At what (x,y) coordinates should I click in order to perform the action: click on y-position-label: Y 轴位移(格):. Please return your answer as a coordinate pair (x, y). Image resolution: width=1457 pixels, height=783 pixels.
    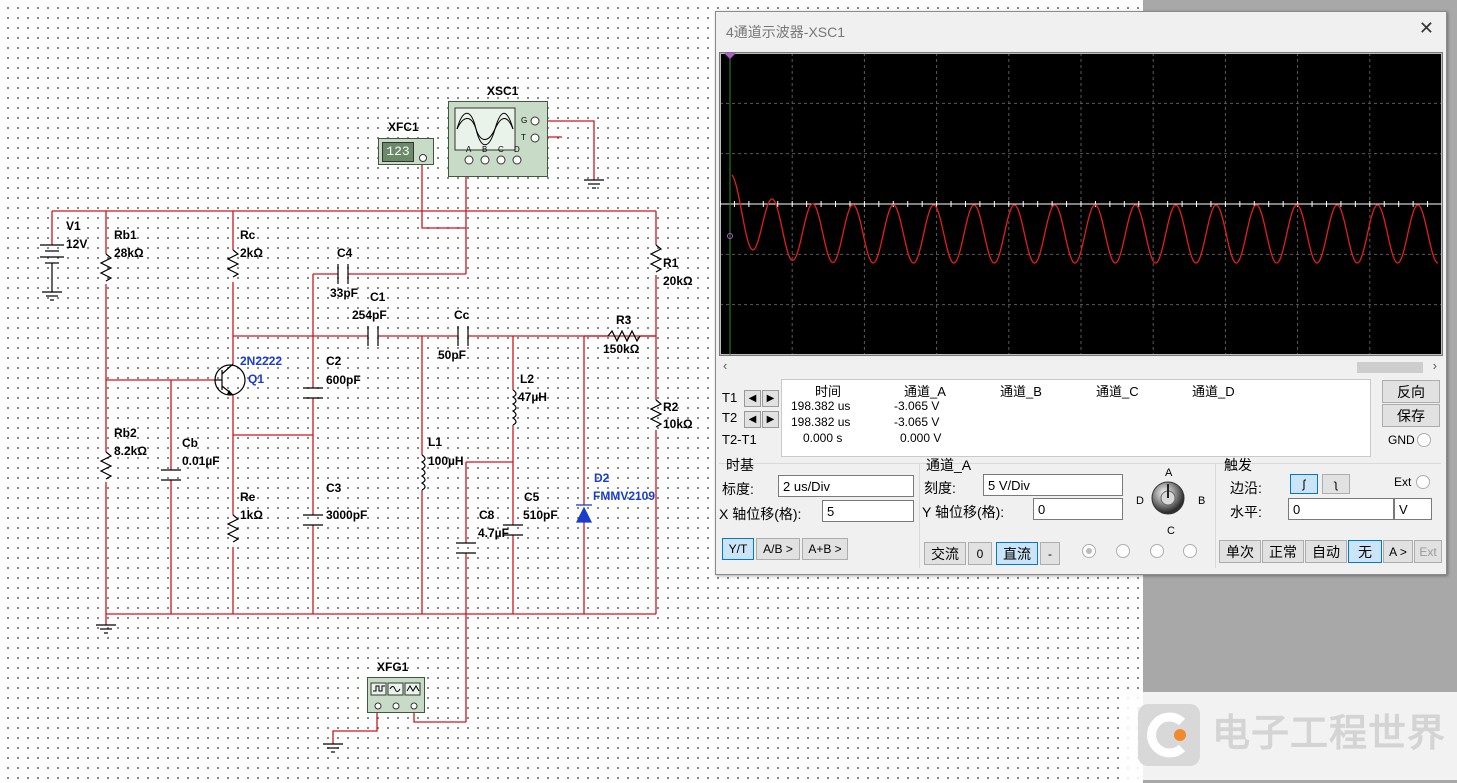
    Looking at the image, I should click on (963, 512).